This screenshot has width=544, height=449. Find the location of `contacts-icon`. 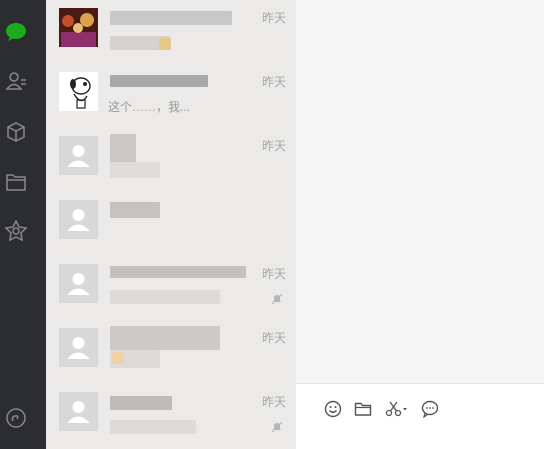

contacts-icon is located at coordinates (16, 81).